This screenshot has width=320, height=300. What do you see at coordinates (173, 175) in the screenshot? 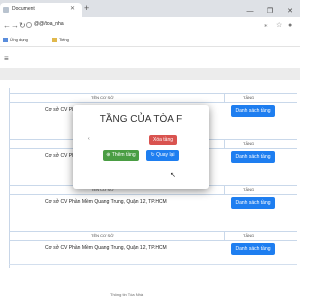
I see `mouse-cursor-icon: ↖` at bounding box center [173, 175].